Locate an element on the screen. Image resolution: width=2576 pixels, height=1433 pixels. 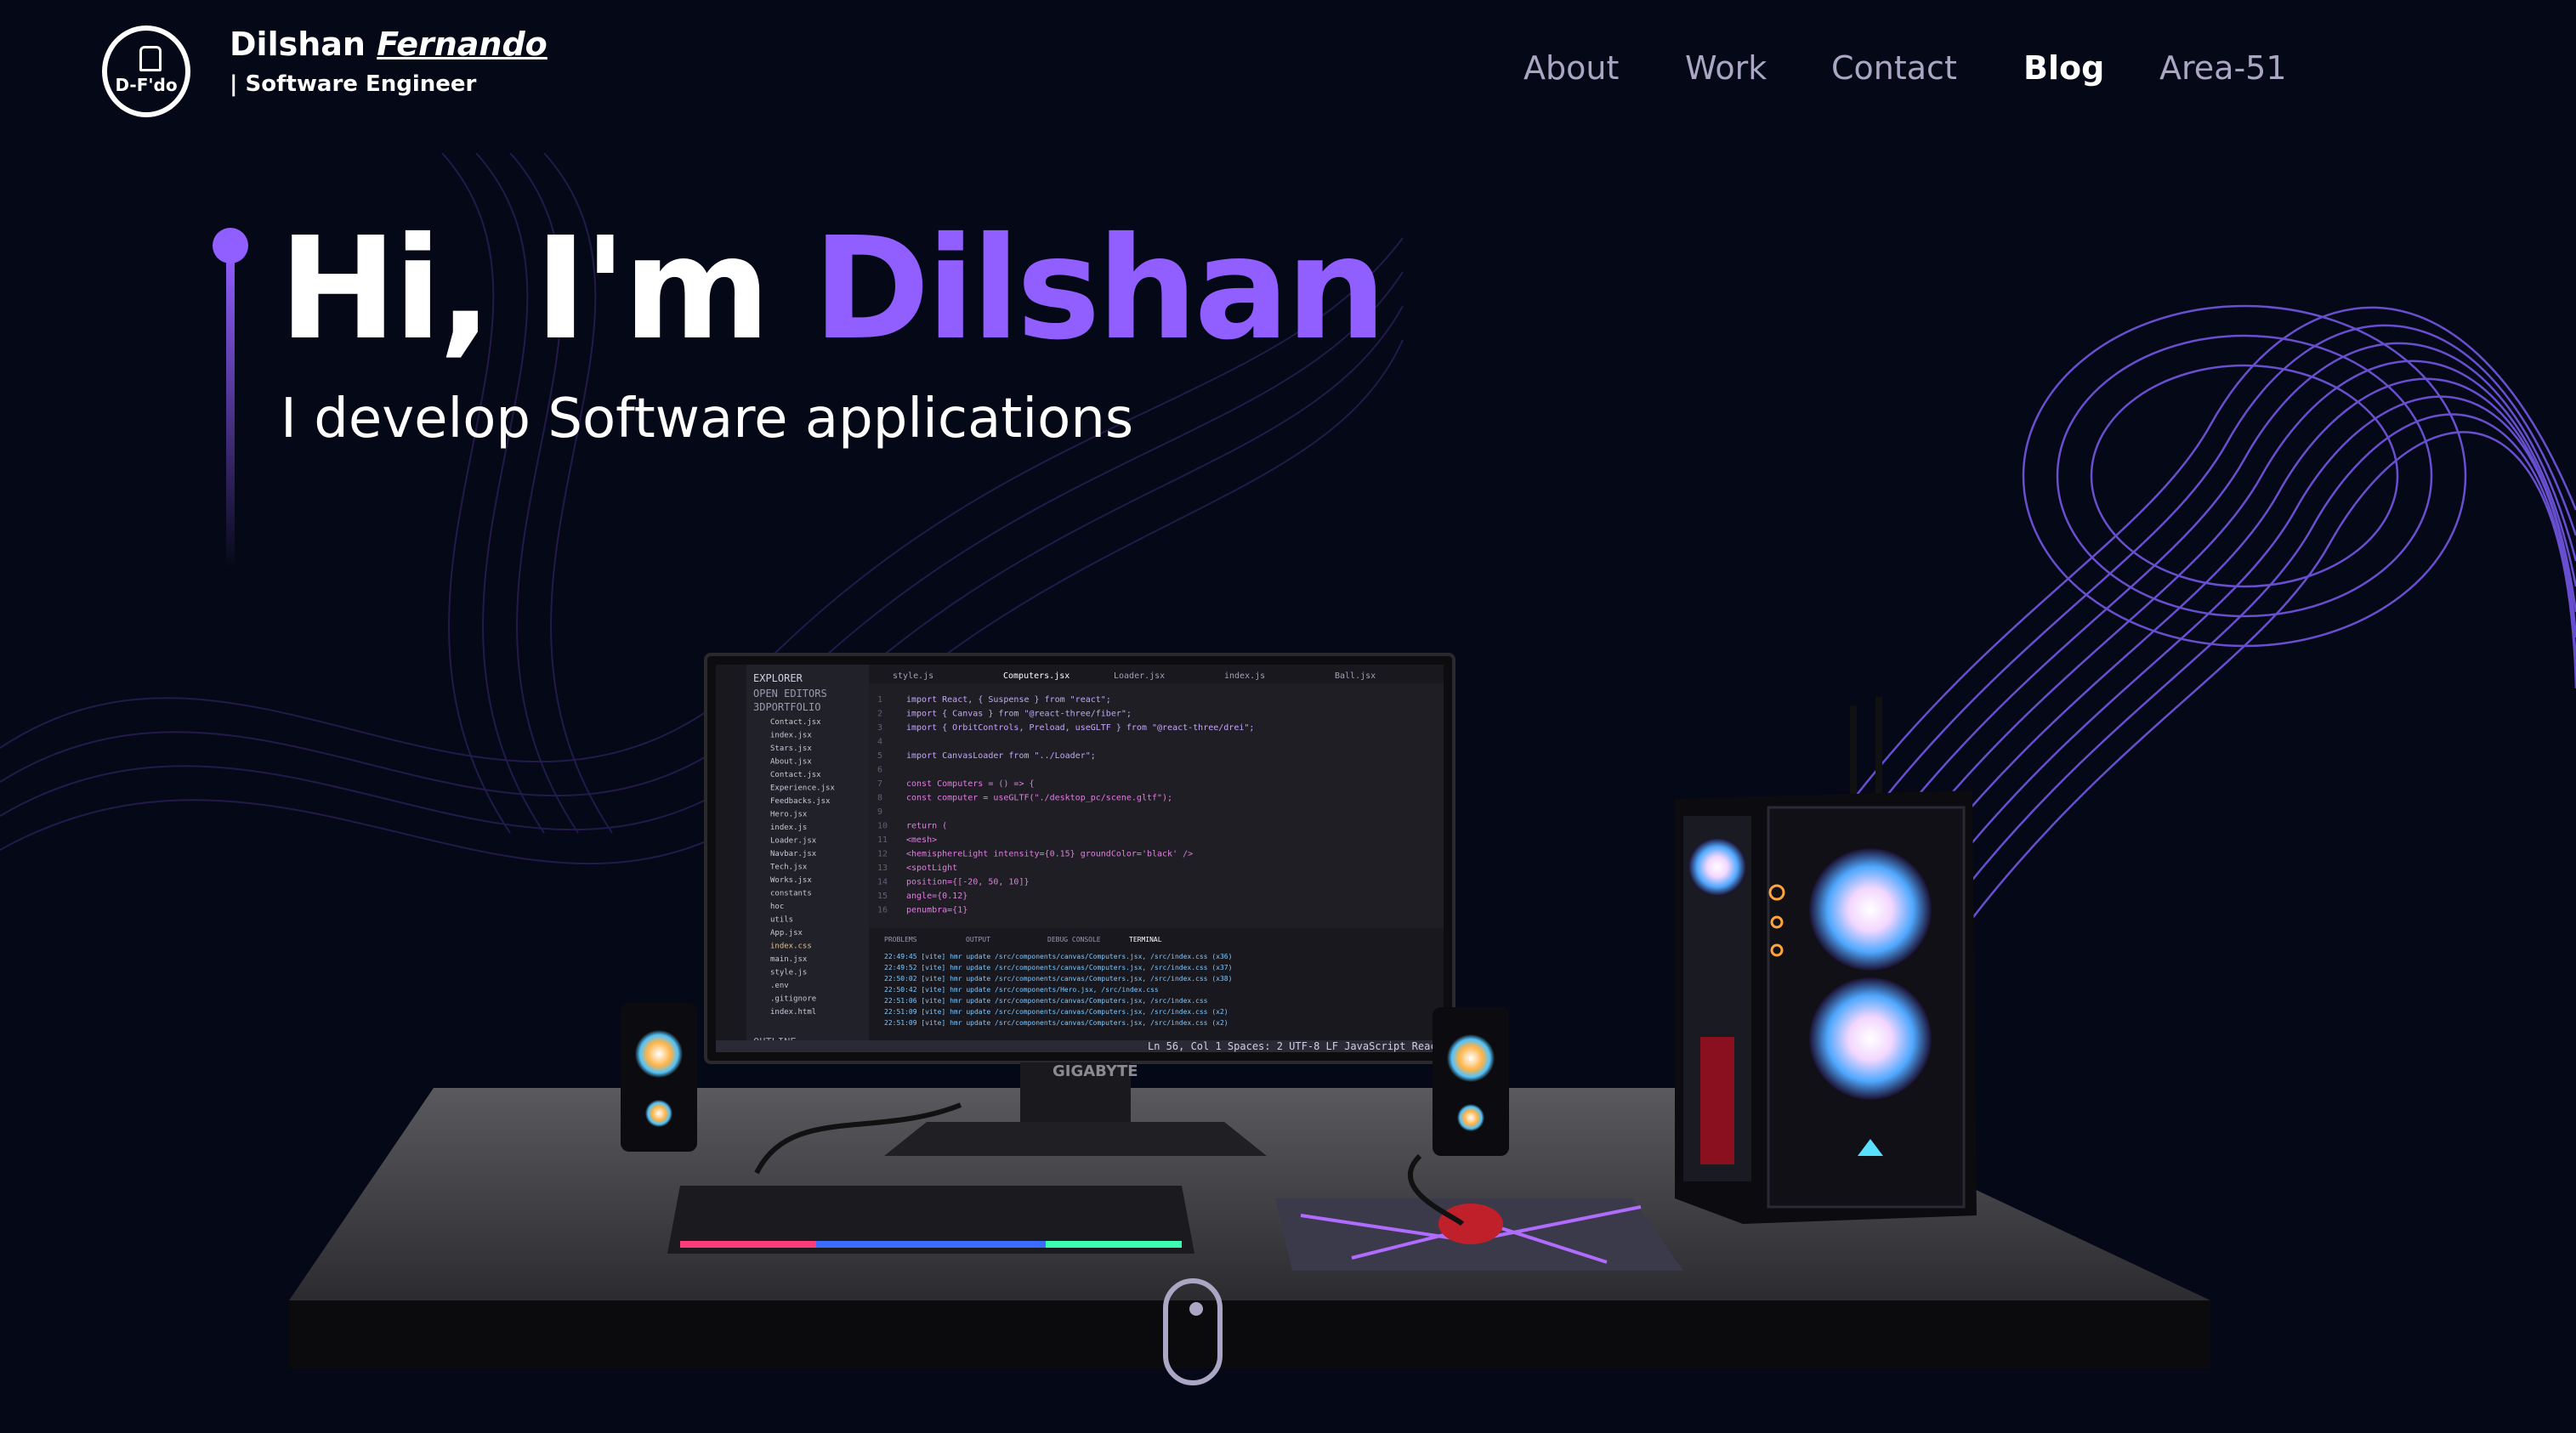
explorer-heading: EXPLORER is located at coordinates (778, 678).